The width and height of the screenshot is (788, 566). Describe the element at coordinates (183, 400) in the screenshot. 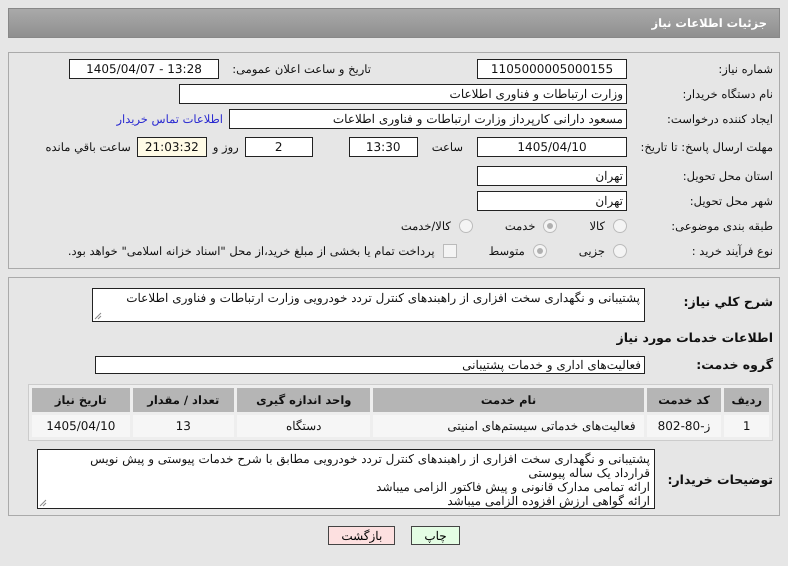

I see `column-header: تعداد / مقدار` at that location.